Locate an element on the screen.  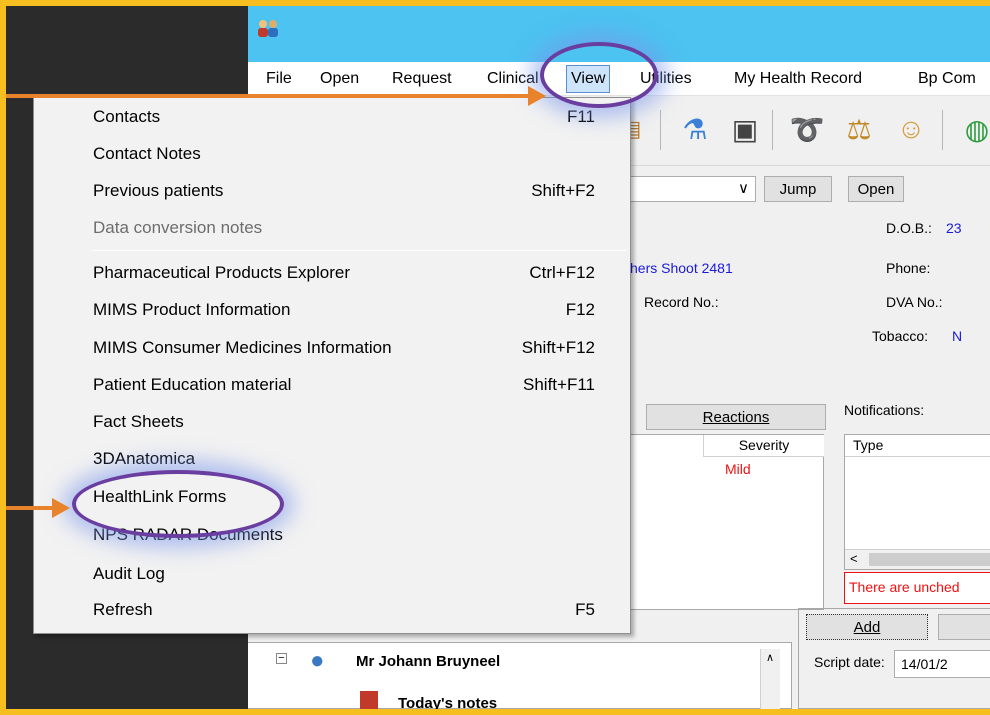
type-column-header: Type is located at coordinates (917, 446).